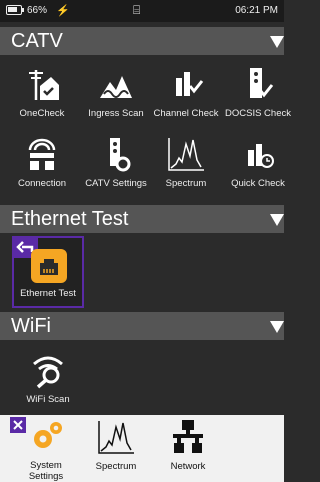 The image size is (320, 482). What do you see at coordinates (14, 10) in the screenshot?
I see `battery-icon` at bounding box center [14, 10].